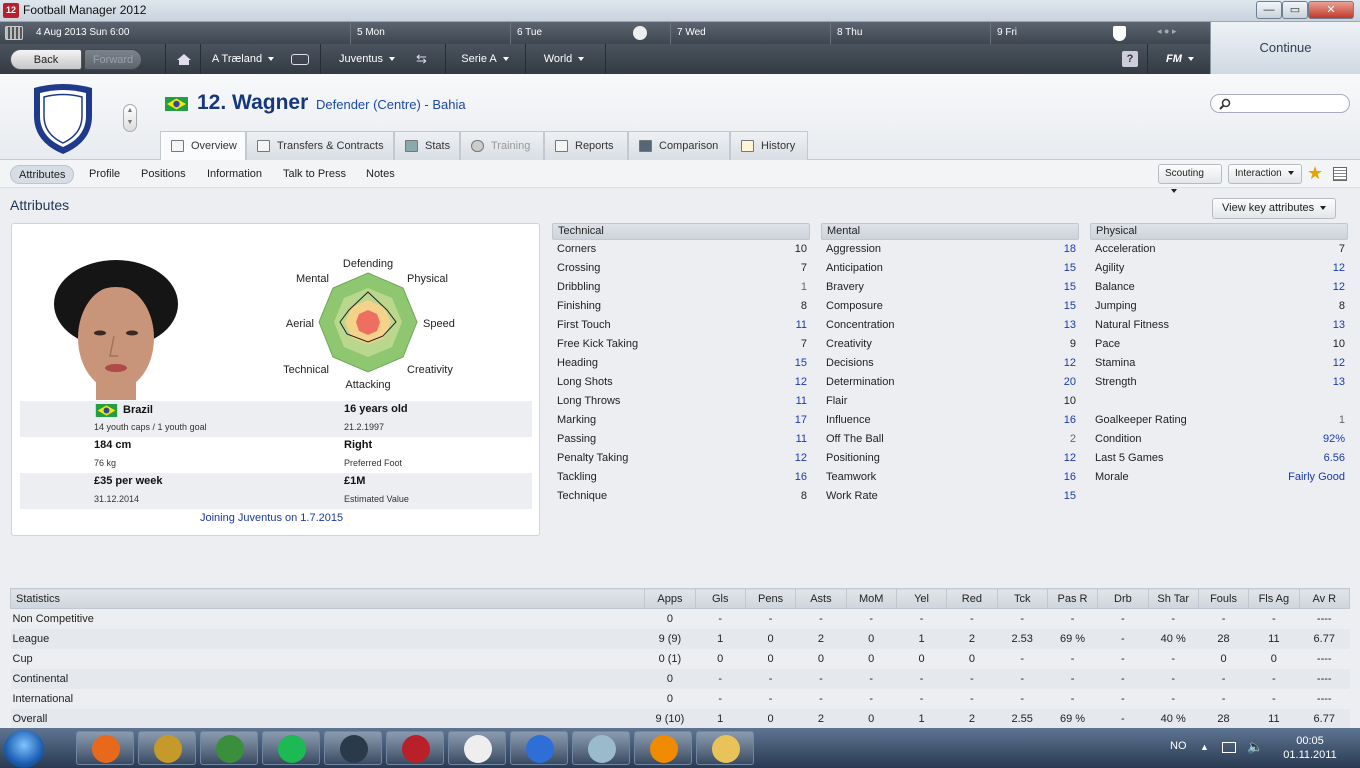 The width and height of the screenshot is (1360, 768). I want to click on attribute-row: Natural Fitness 13, so click(1219, 325).